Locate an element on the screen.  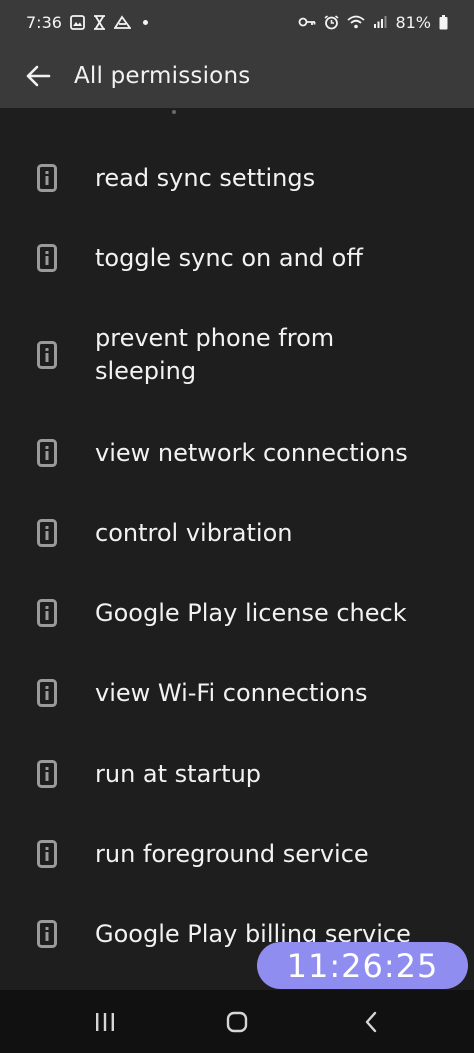
battery-level: 81% is located at coordinates (413, 22).